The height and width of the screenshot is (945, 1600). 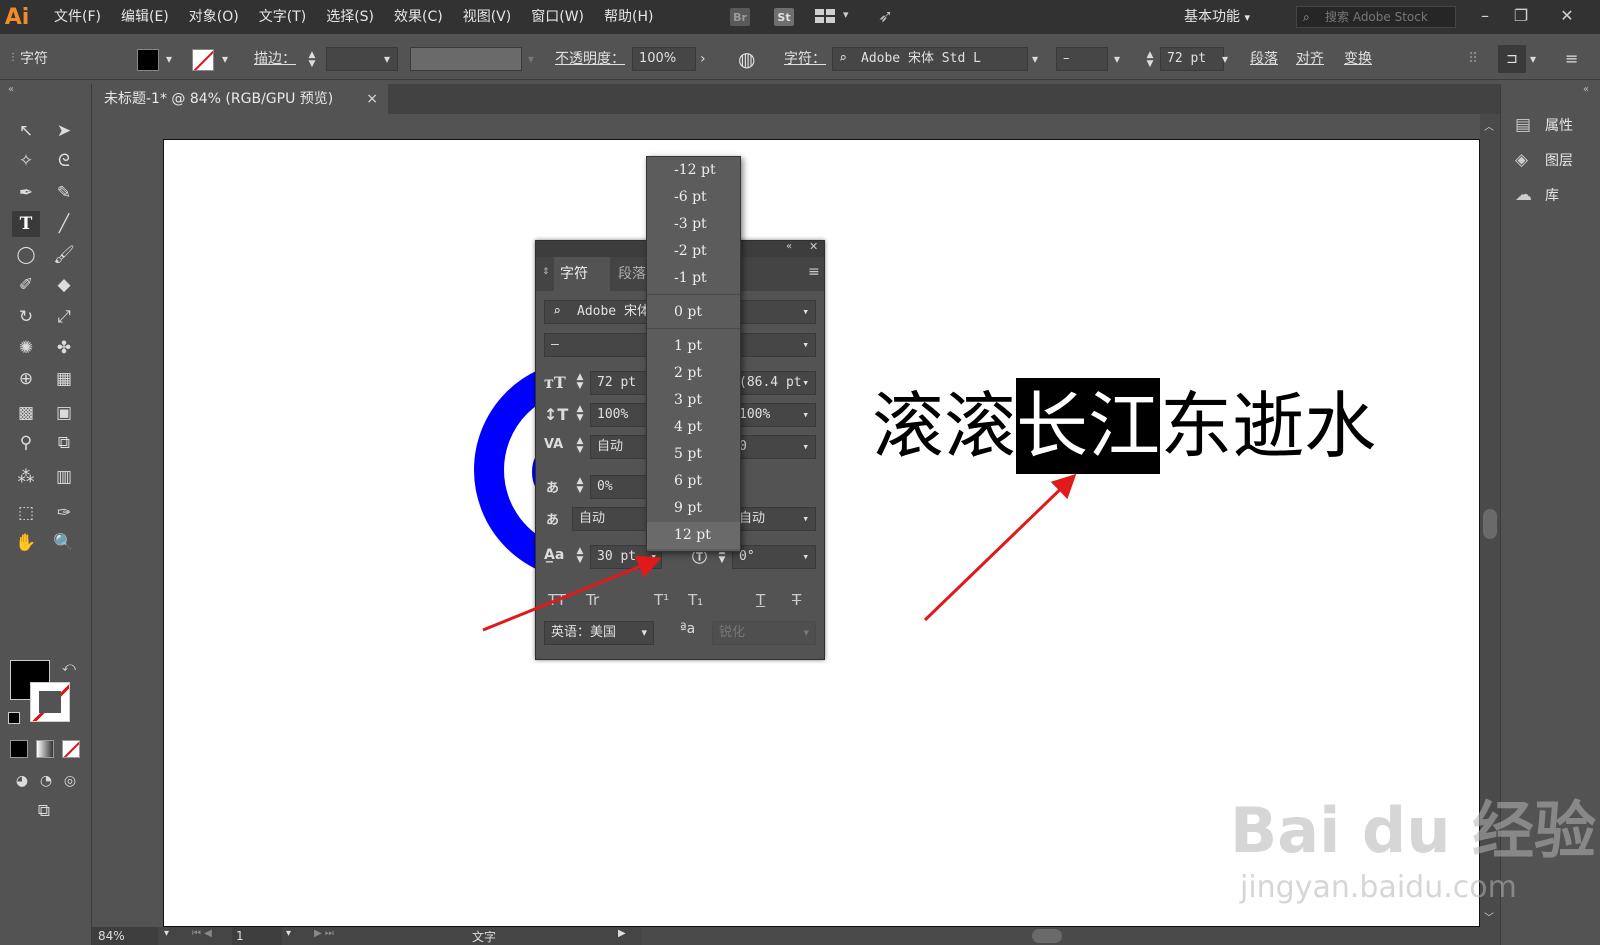 I want to click on shaper-tool-icon: ✐, so click(x=26, y=285).